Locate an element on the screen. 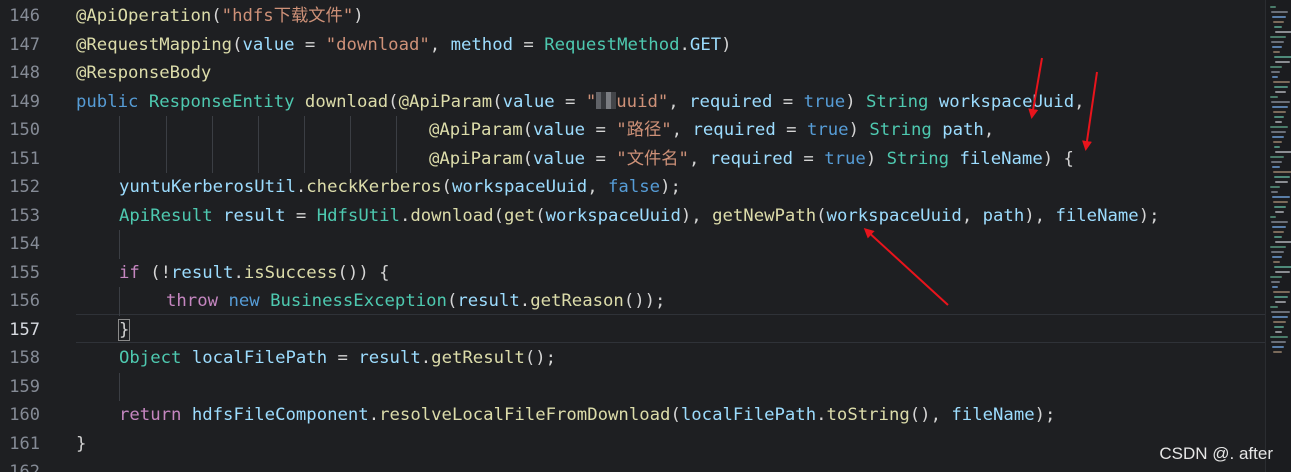 The width and height of the screenshot is (1291, 472). red-arrow-to-getnewpath is located at coordinates (906, 266).